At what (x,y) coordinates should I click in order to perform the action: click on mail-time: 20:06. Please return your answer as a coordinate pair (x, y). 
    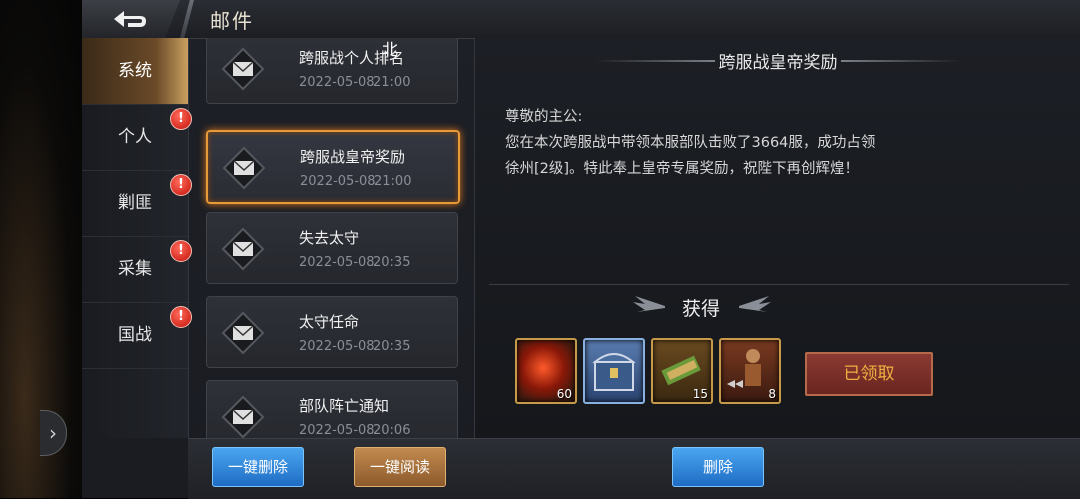
    Looking at the image, I should click on (392, 430).